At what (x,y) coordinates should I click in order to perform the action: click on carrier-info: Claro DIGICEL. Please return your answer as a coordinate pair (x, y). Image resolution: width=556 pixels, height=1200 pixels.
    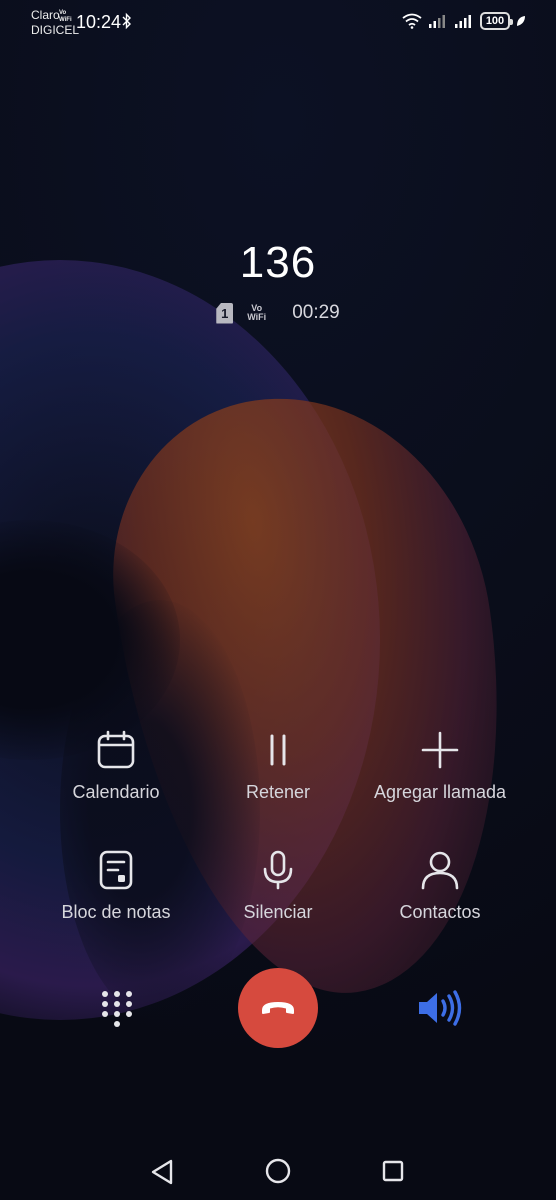
    Looking at the image, I should click on (55, 23).